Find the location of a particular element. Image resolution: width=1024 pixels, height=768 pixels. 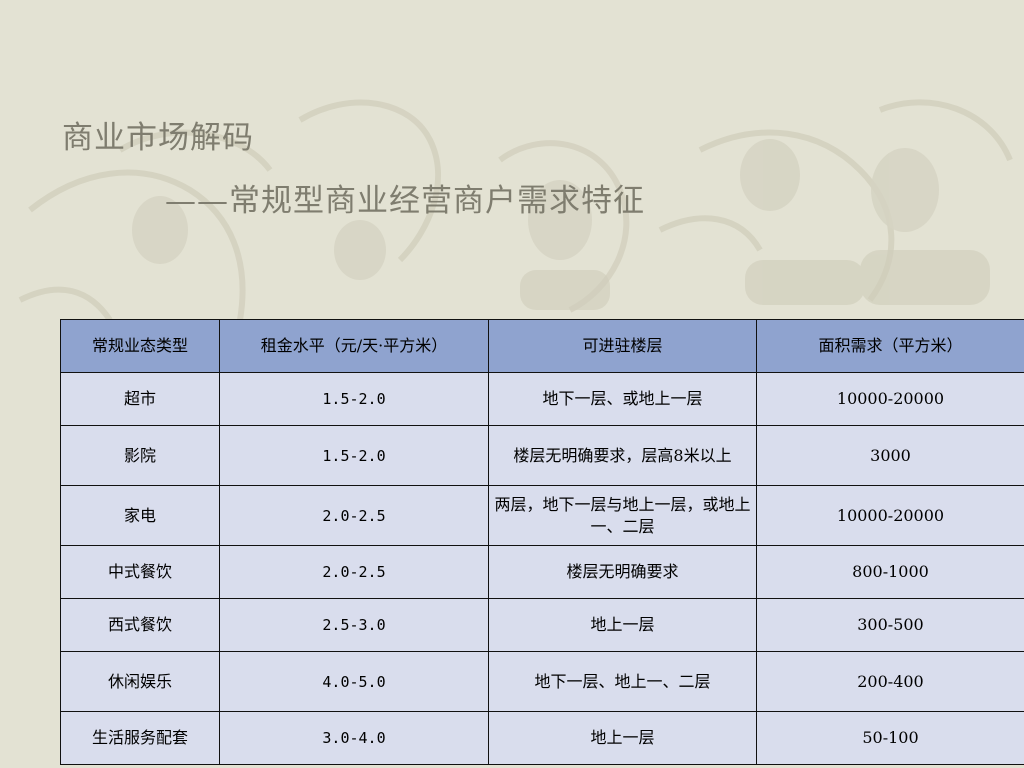

table-row: 生活服务配套 3.0-4.0 地上一层 50-100 is located at coordinates (542, 738).